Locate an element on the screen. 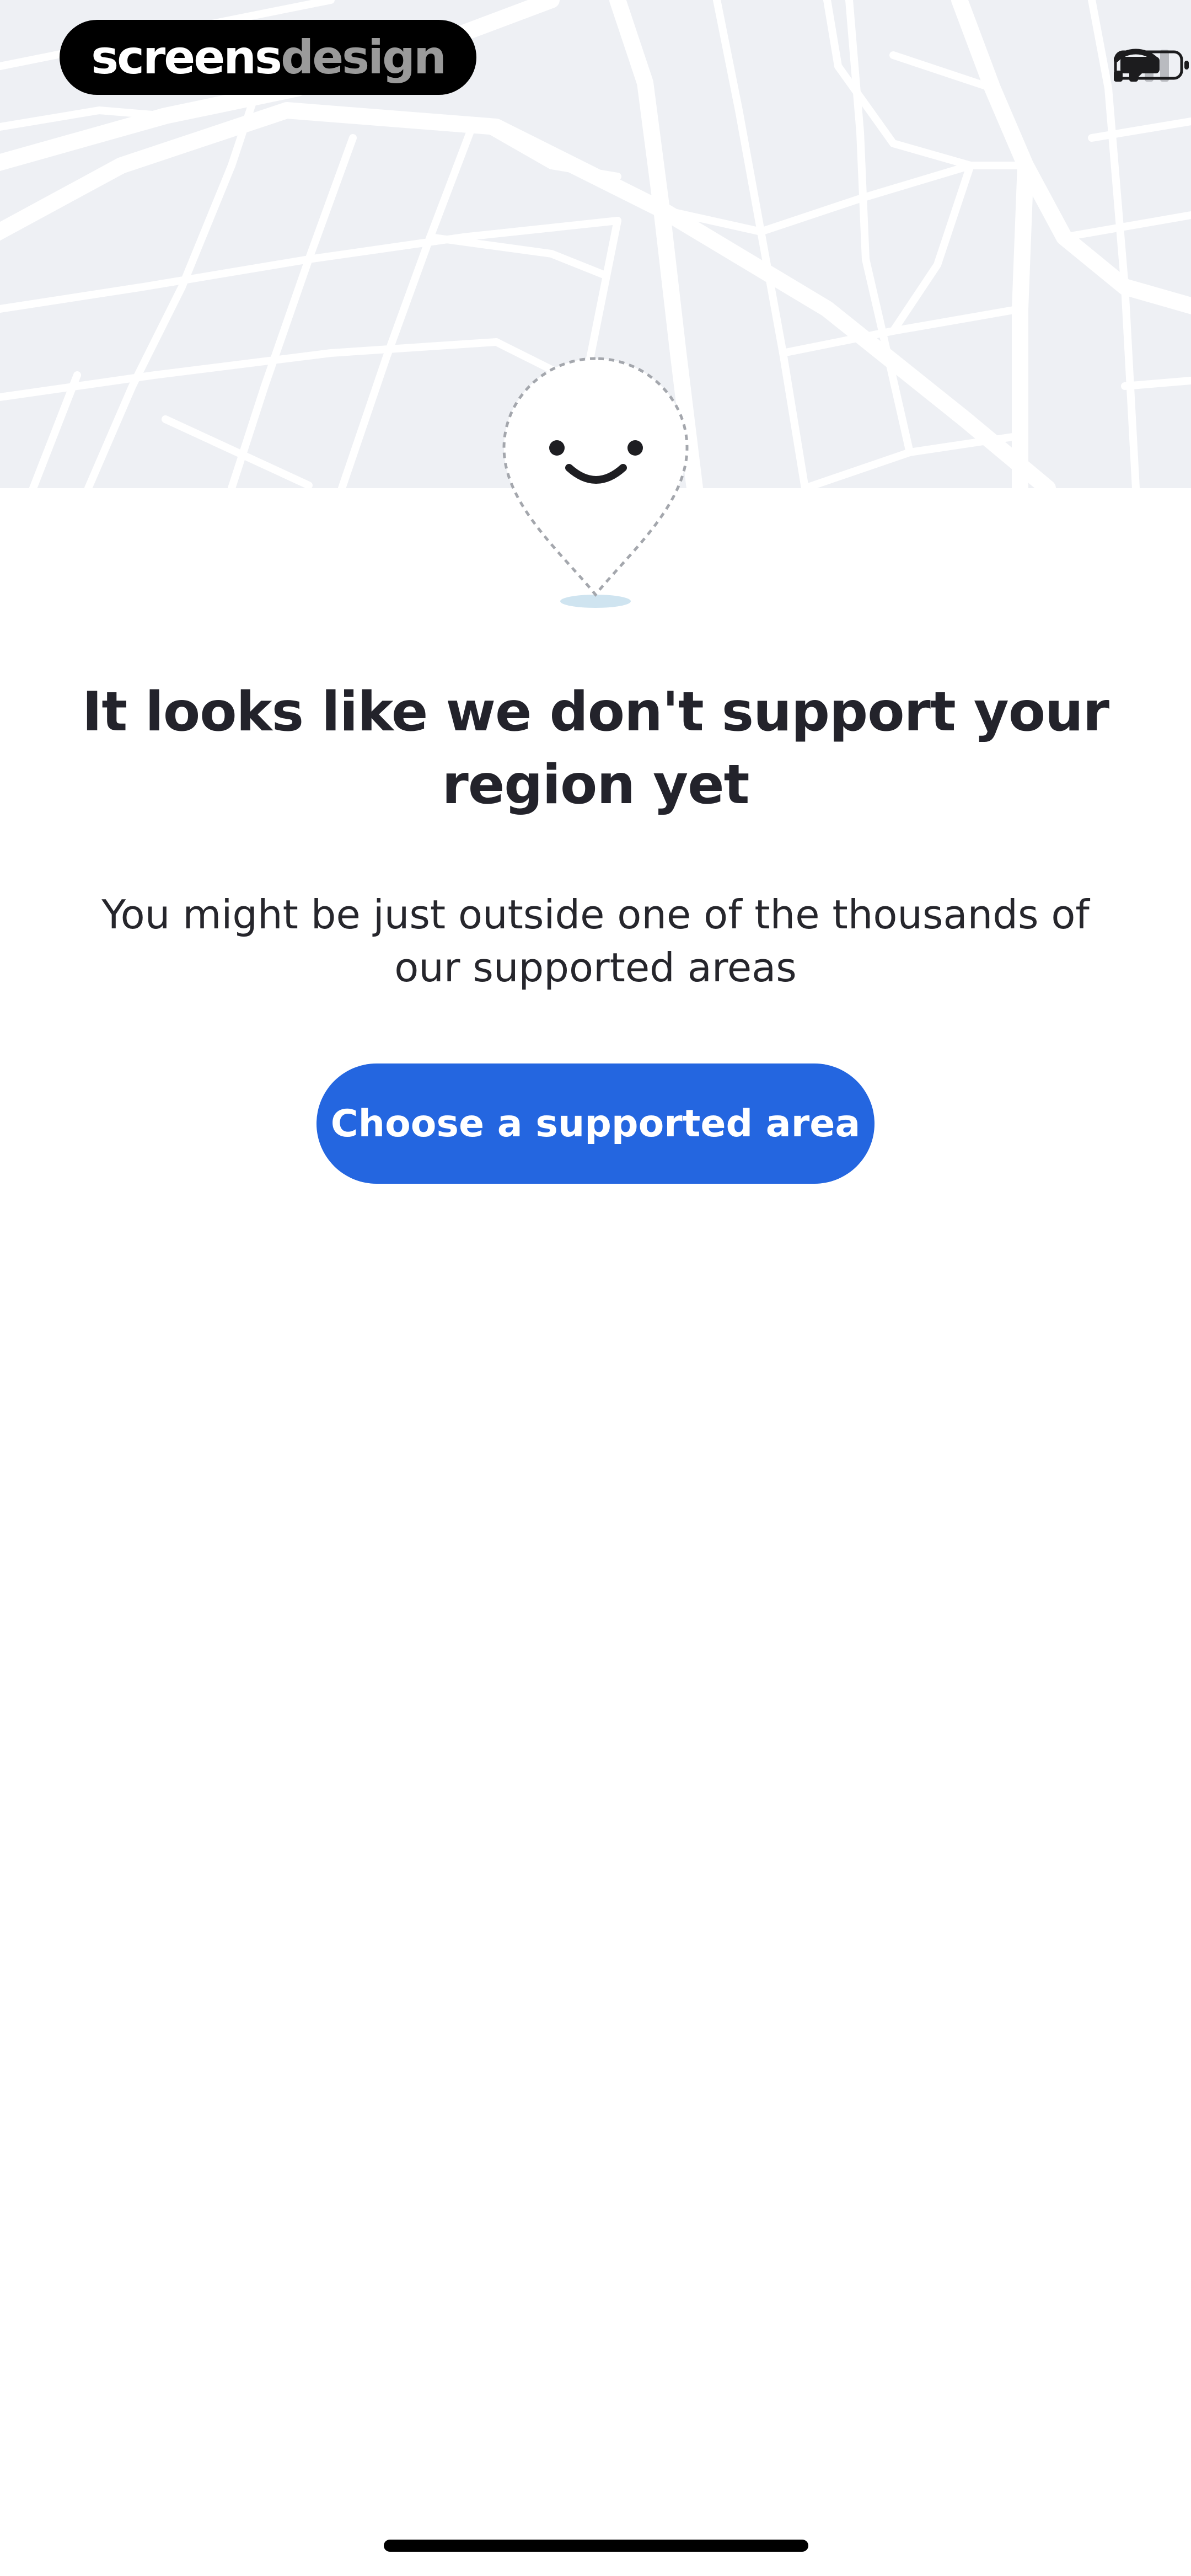 This screenshot has width=1191, height=2576. battery-icon is located at coordinates (1151, 65).